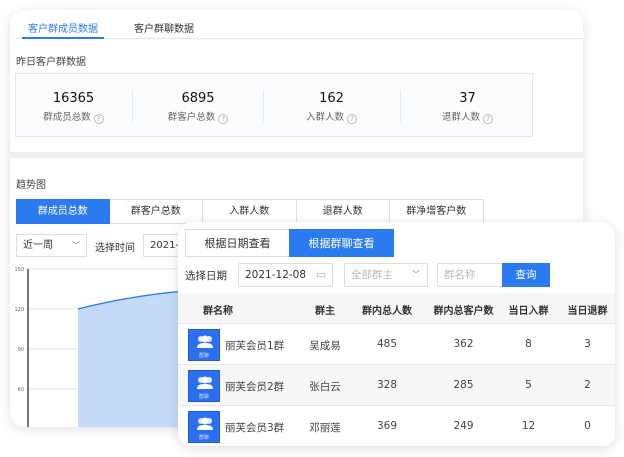 The image size is (624, 457). I want to click on cell: 362, so click(463, 344).